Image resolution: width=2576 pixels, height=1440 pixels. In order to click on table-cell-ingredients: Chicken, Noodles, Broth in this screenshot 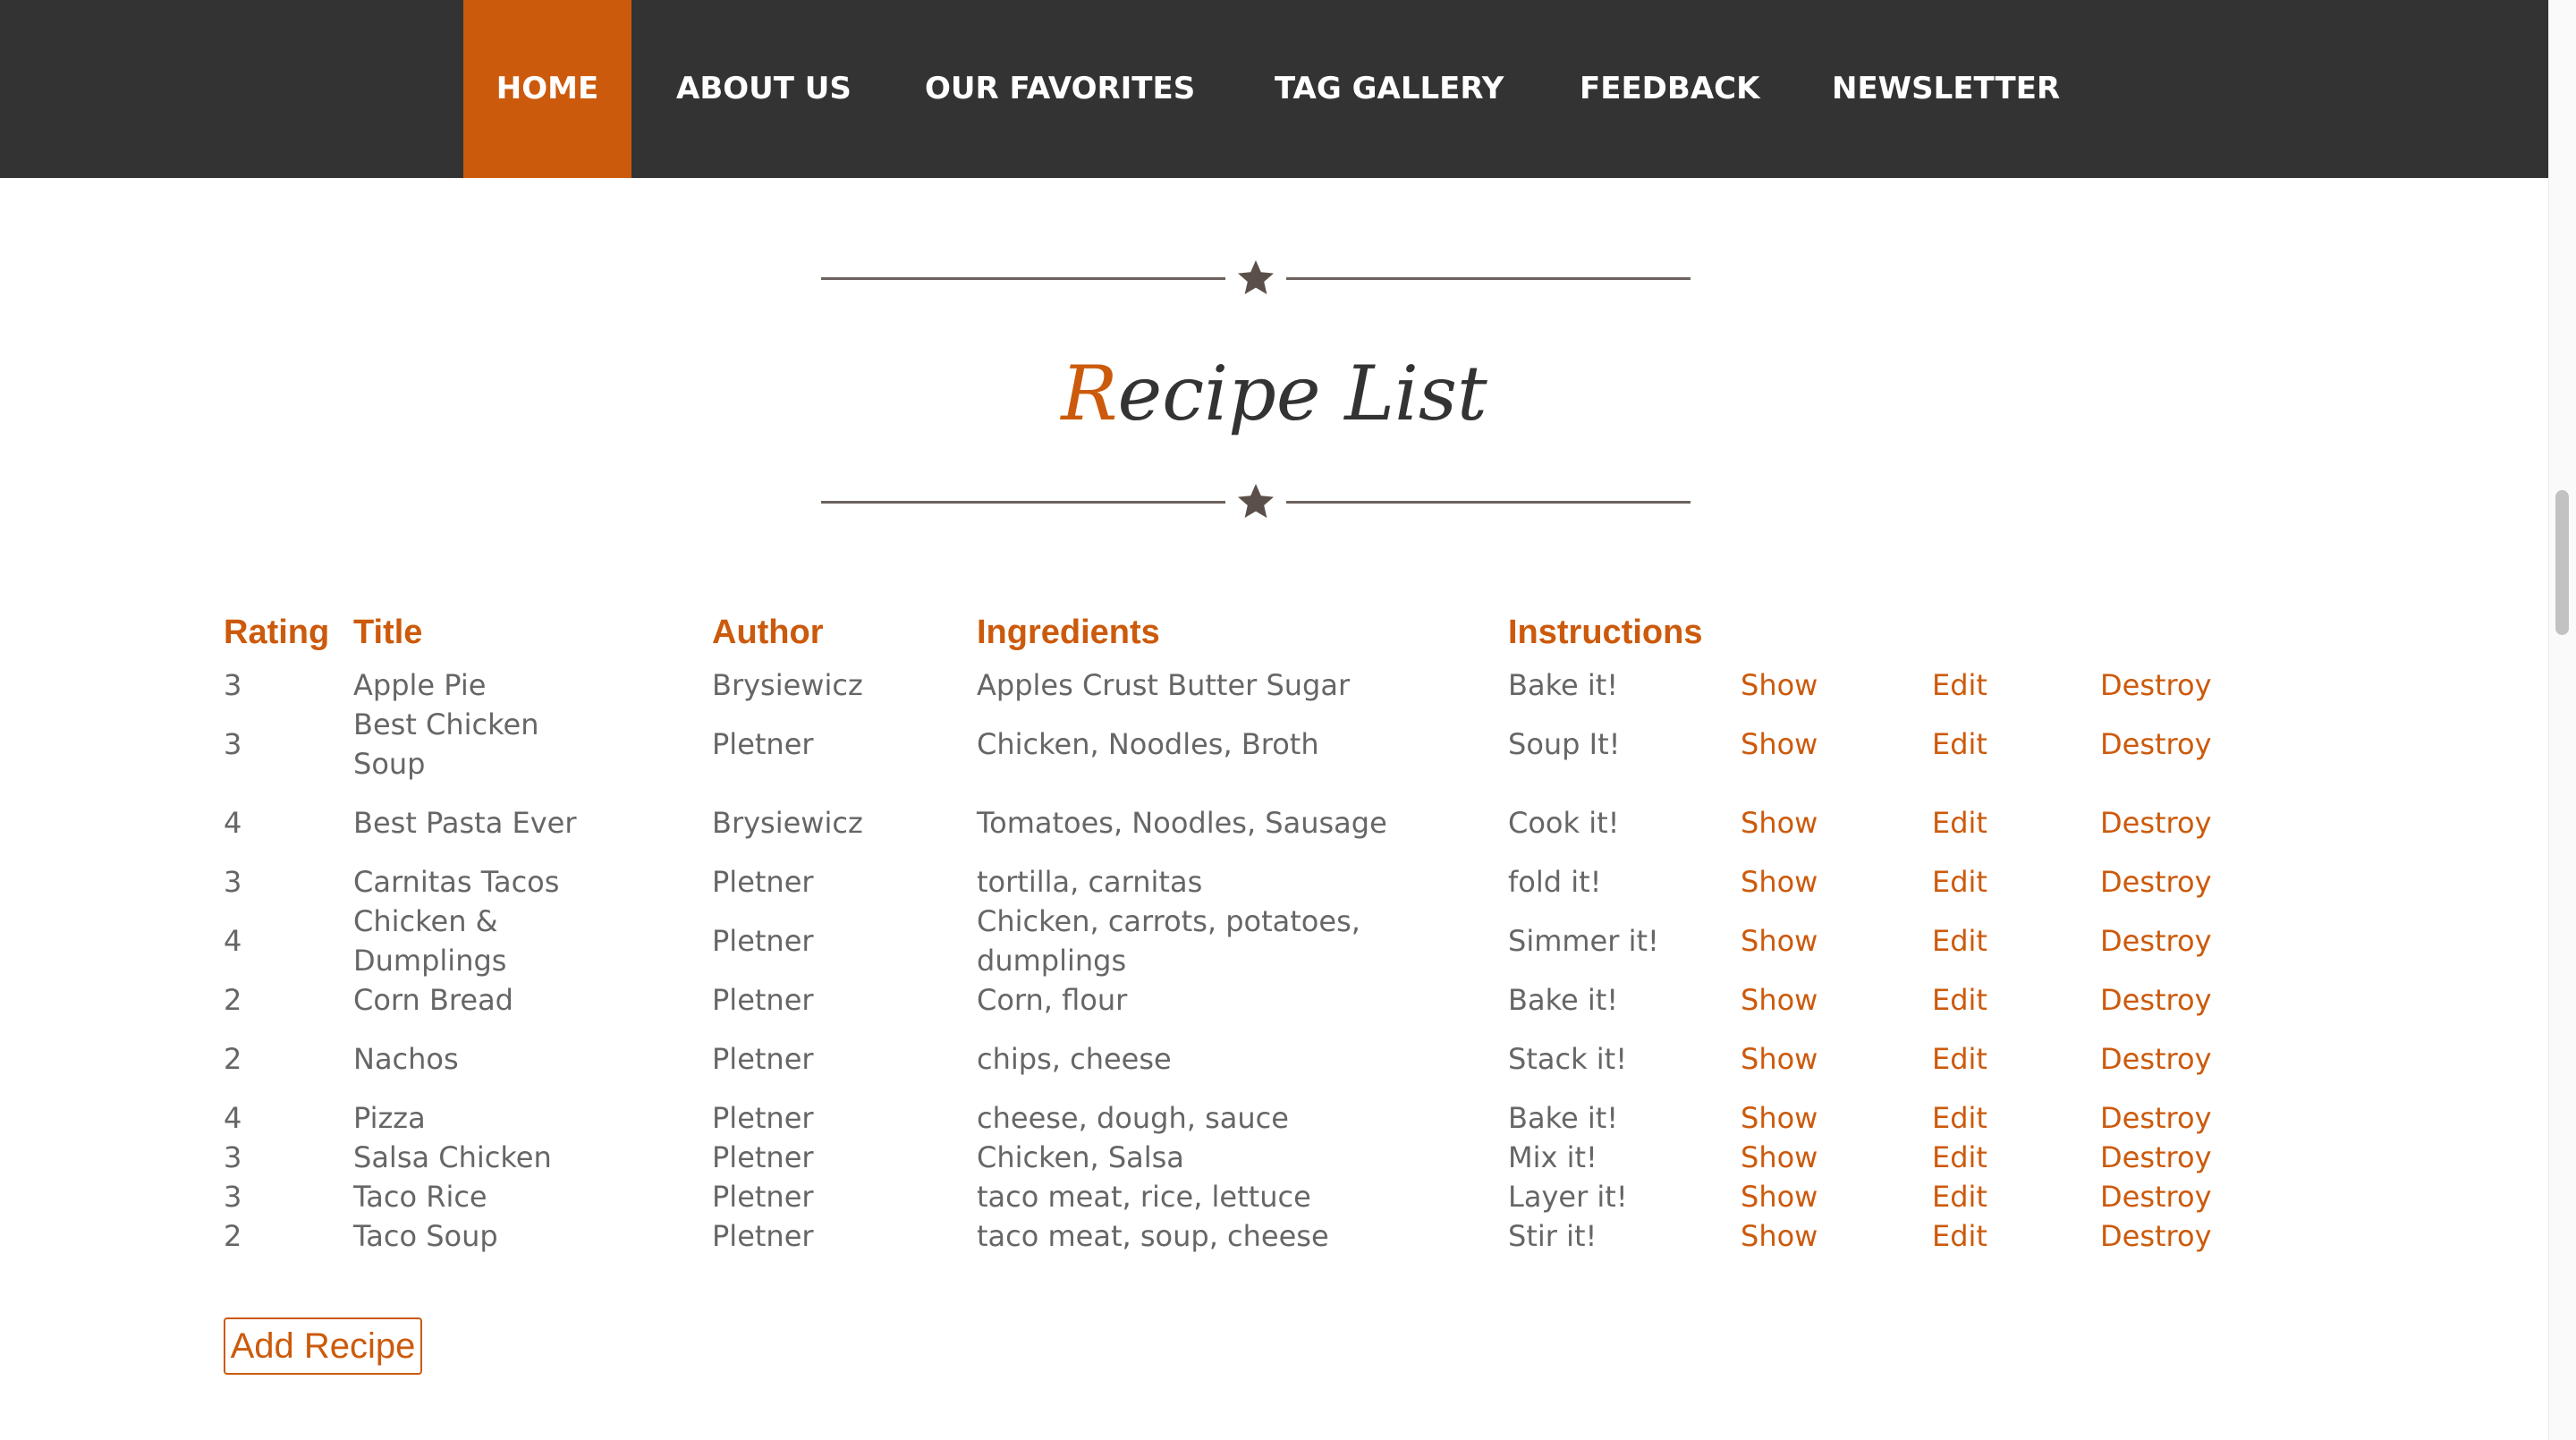, I will do `click(1148, 744)`.